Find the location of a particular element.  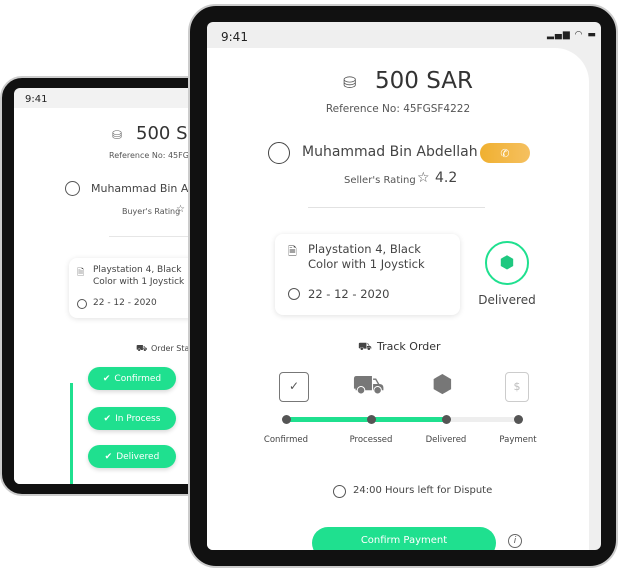

divider is located at coordinates (396, 207).